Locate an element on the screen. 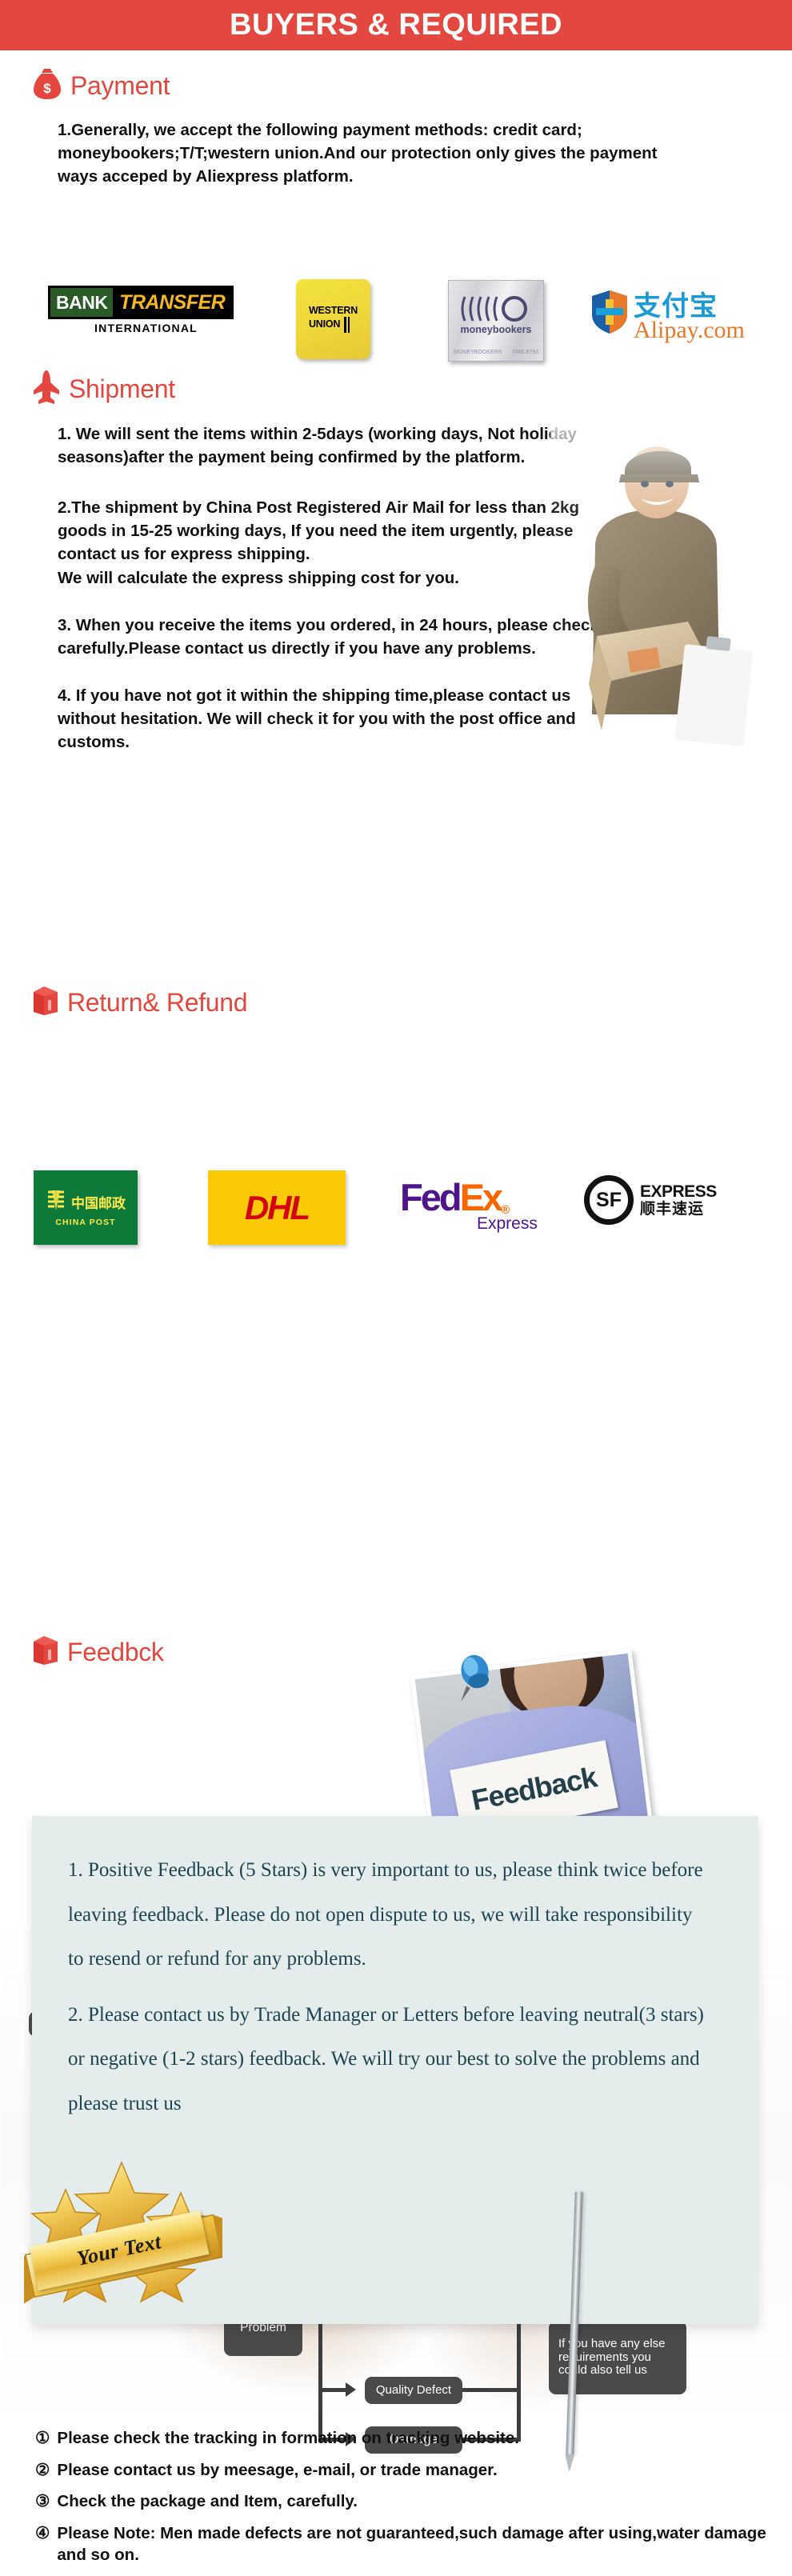  money-bag-icon: $ is located at coordinates (47, 86).